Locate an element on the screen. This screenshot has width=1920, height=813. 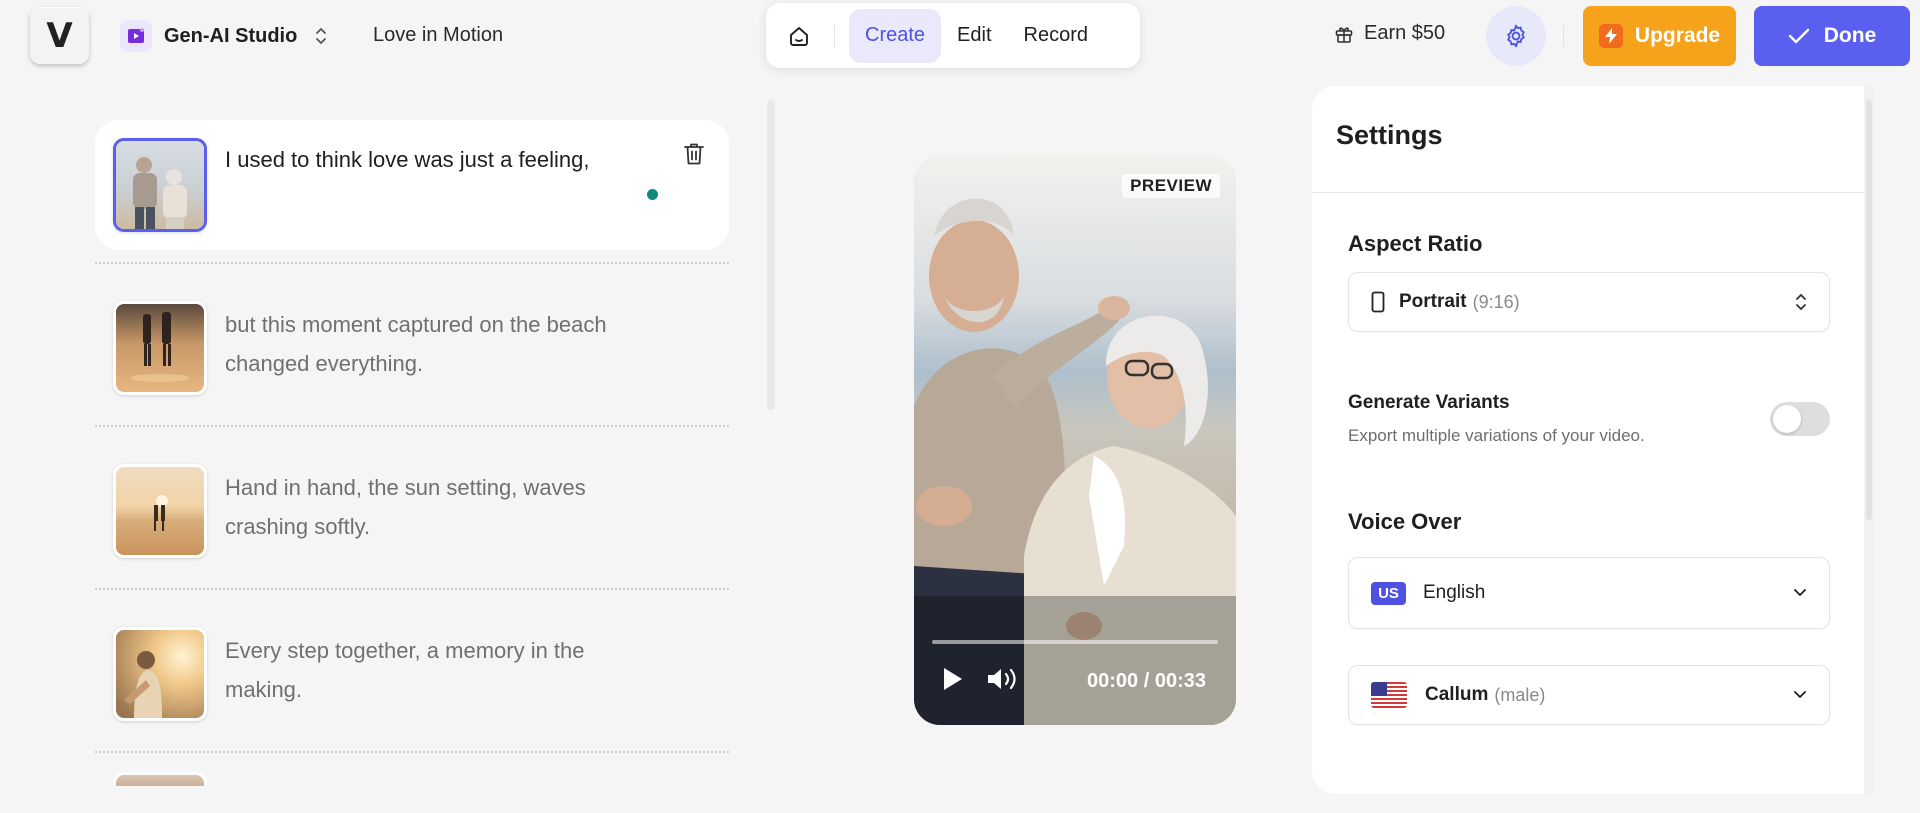
play-button is located at coordinates (953, 681).